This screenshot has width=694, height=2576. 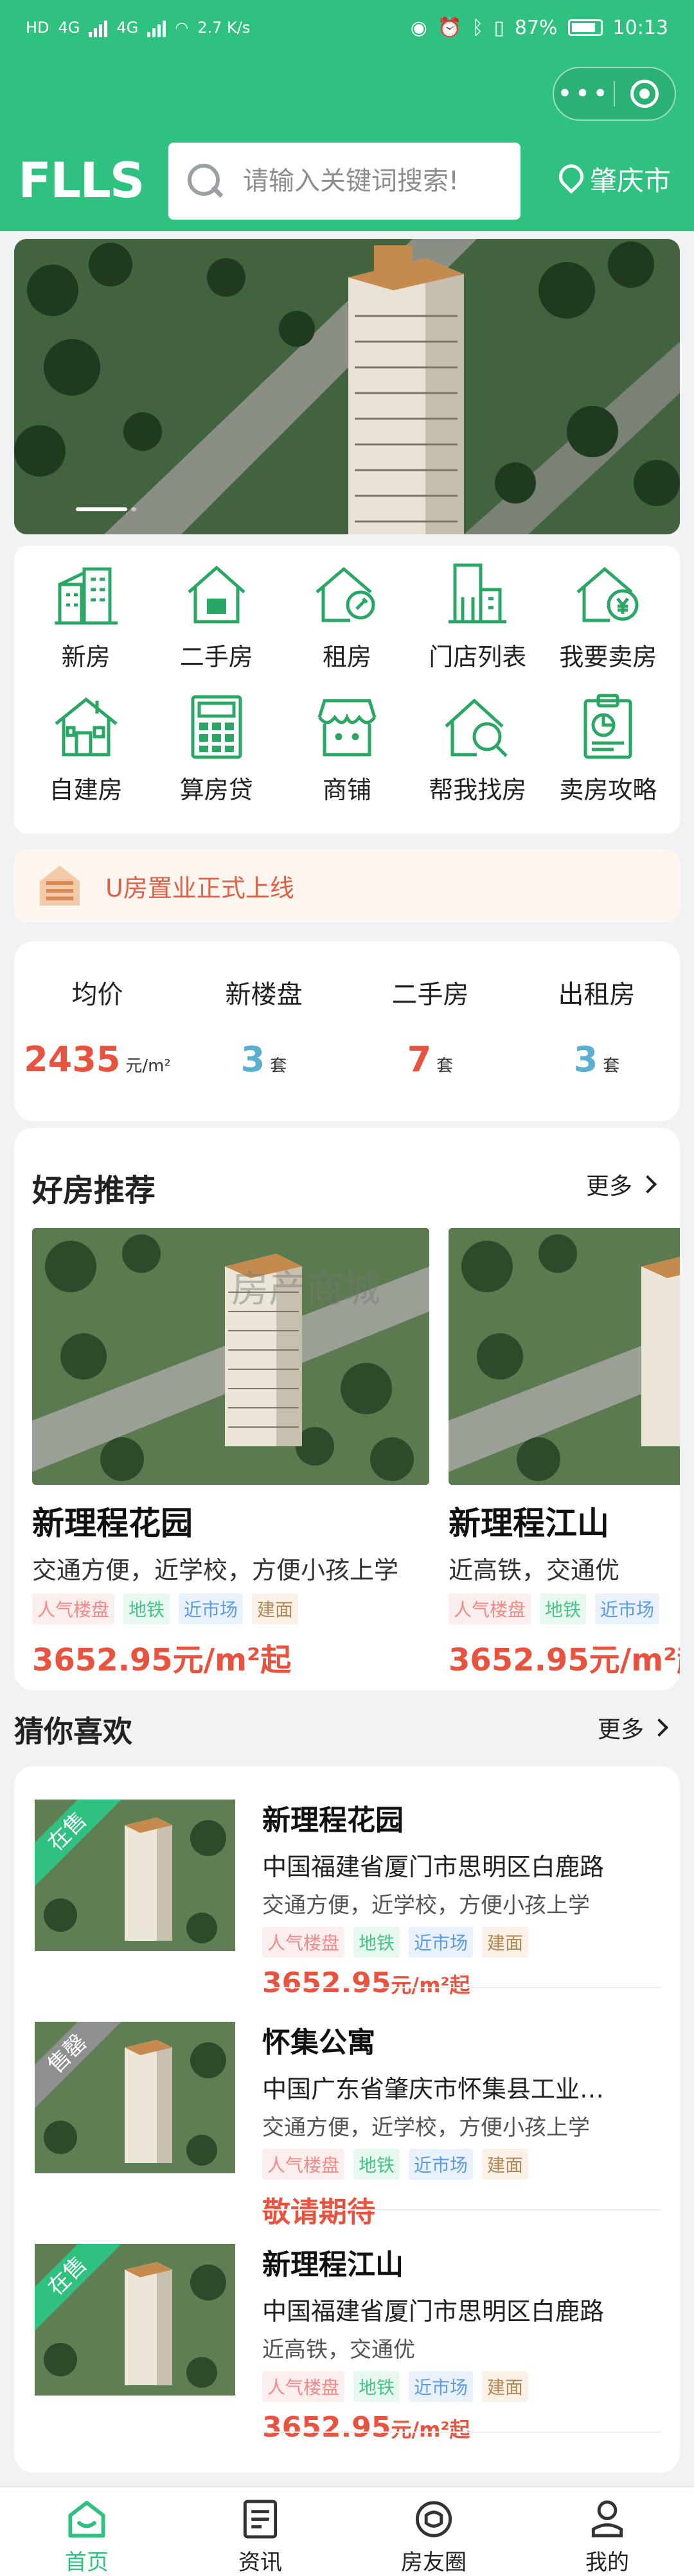 What do you see at coordinates (430, 2429) in the screenshot?
I see `price-unit: 元/m²起` at bounding box center [430, 2429].